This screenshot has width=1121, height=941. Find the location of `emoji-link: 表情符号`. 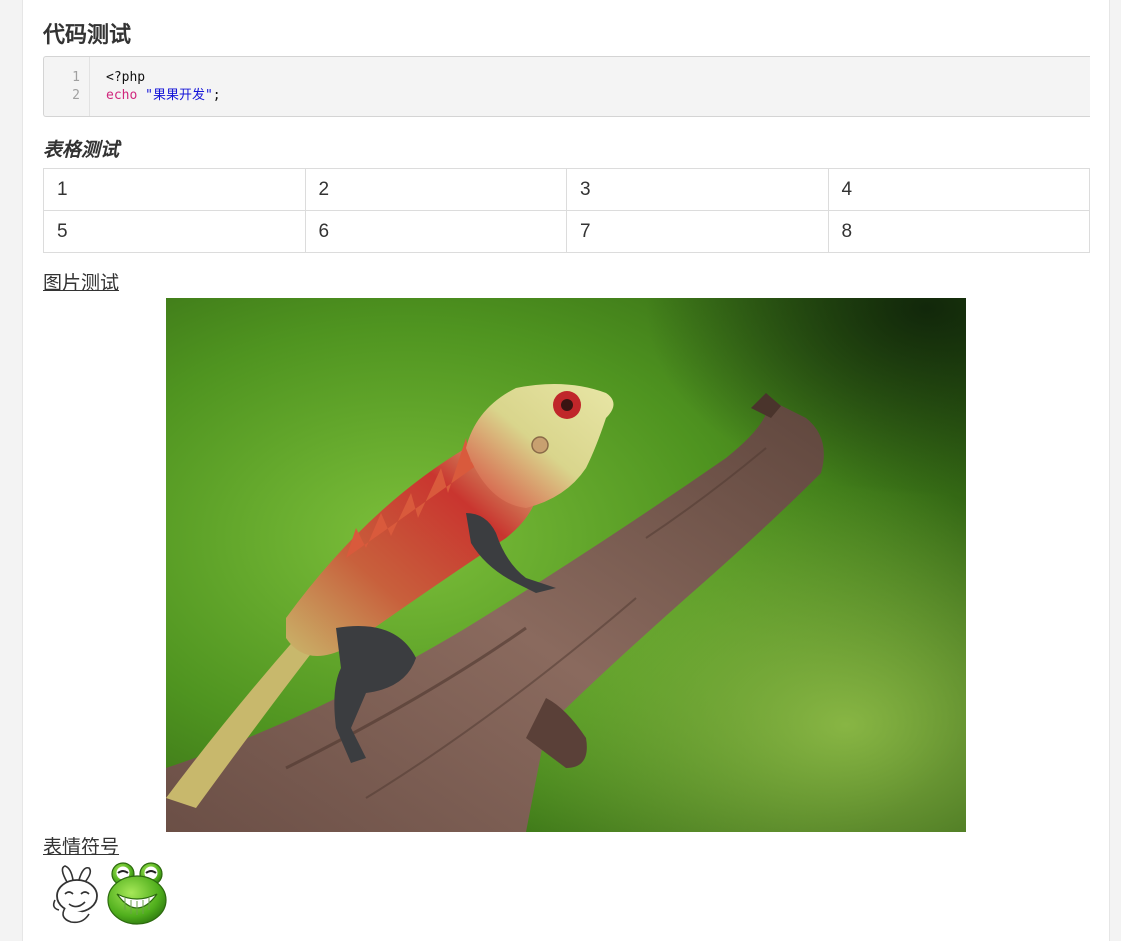

emoji-link: 表情符号 is located at coordinates (81, 848).